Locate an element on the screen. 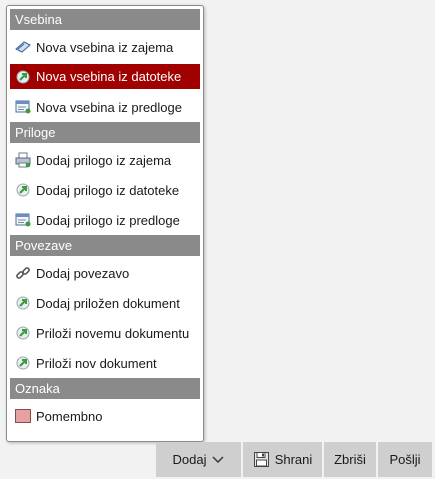 The width and height of the screenshot is (435, 479). chevron-down-icon is located at coordinates (218, 460).